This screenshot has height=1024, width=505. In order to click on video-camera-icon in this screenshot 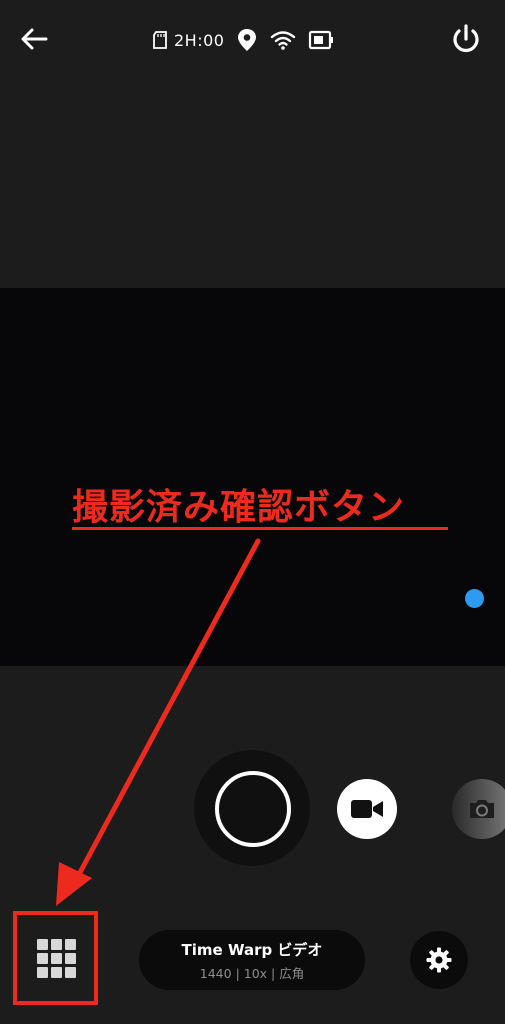, I will do `click(367, 809)`.